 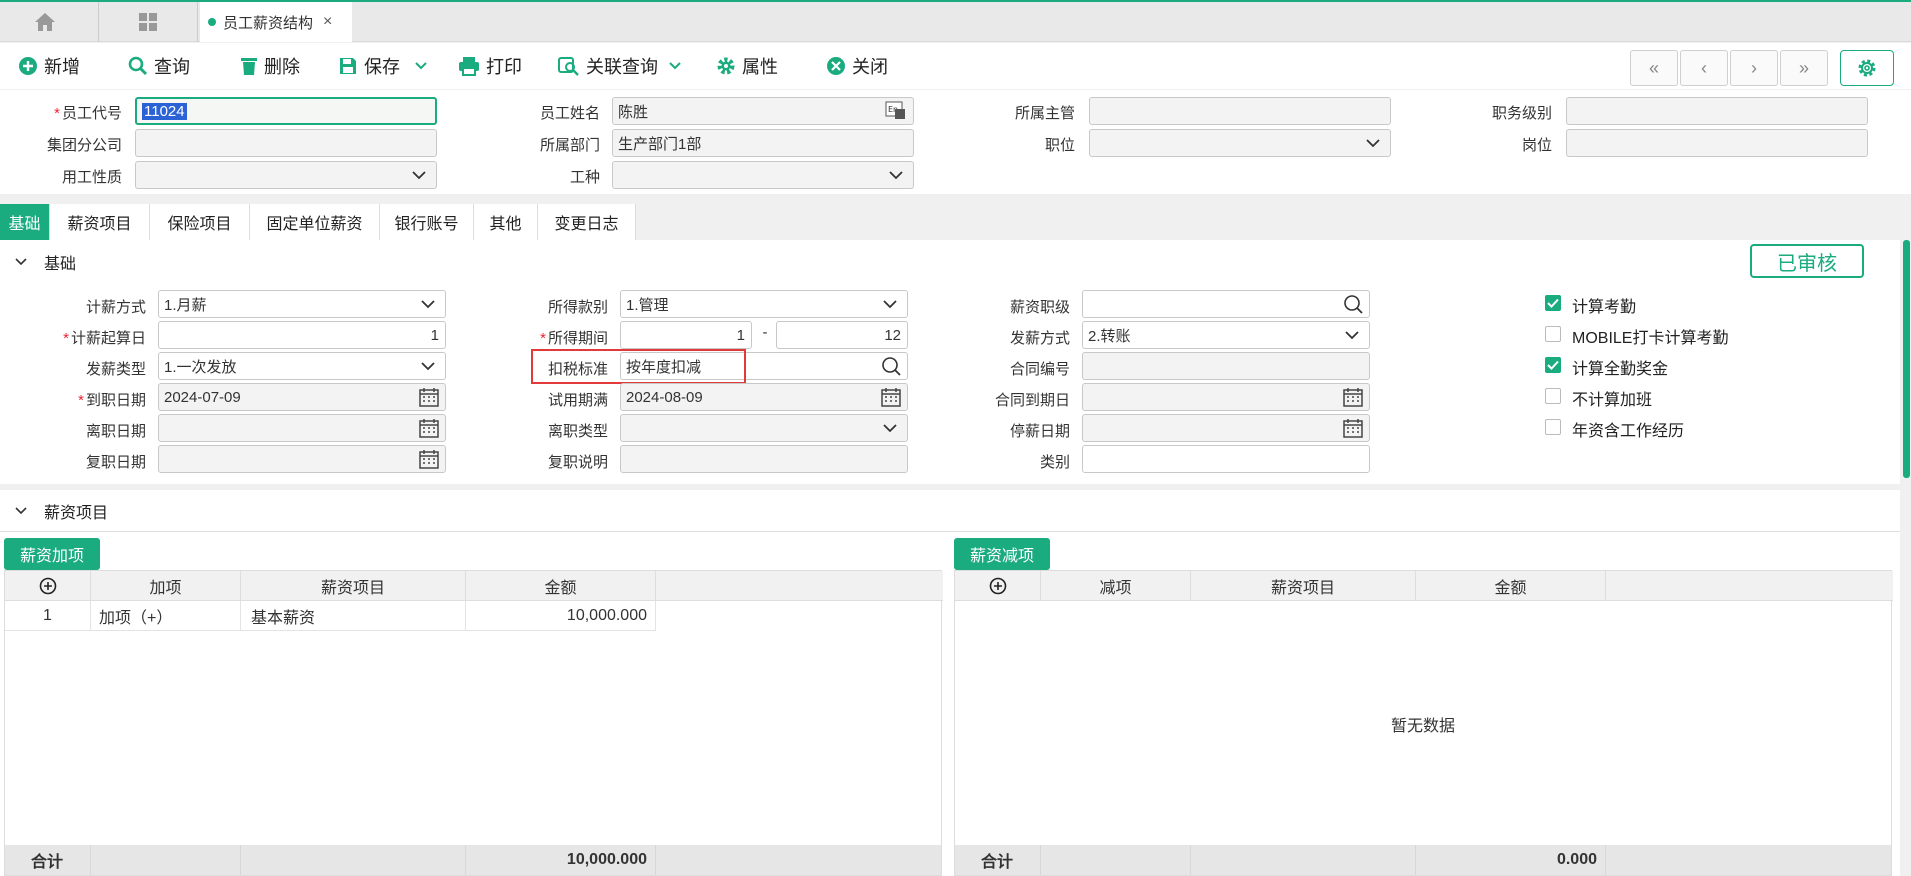 I want to click on properties-button: 属性, so click(x=747, y=66).